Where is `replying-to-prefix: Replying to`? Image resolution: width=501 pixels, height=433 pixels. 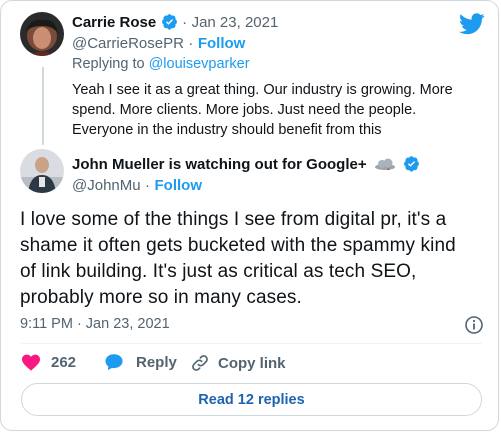
replying-to-prefix: Replying to is located at coordinates (110, 64).